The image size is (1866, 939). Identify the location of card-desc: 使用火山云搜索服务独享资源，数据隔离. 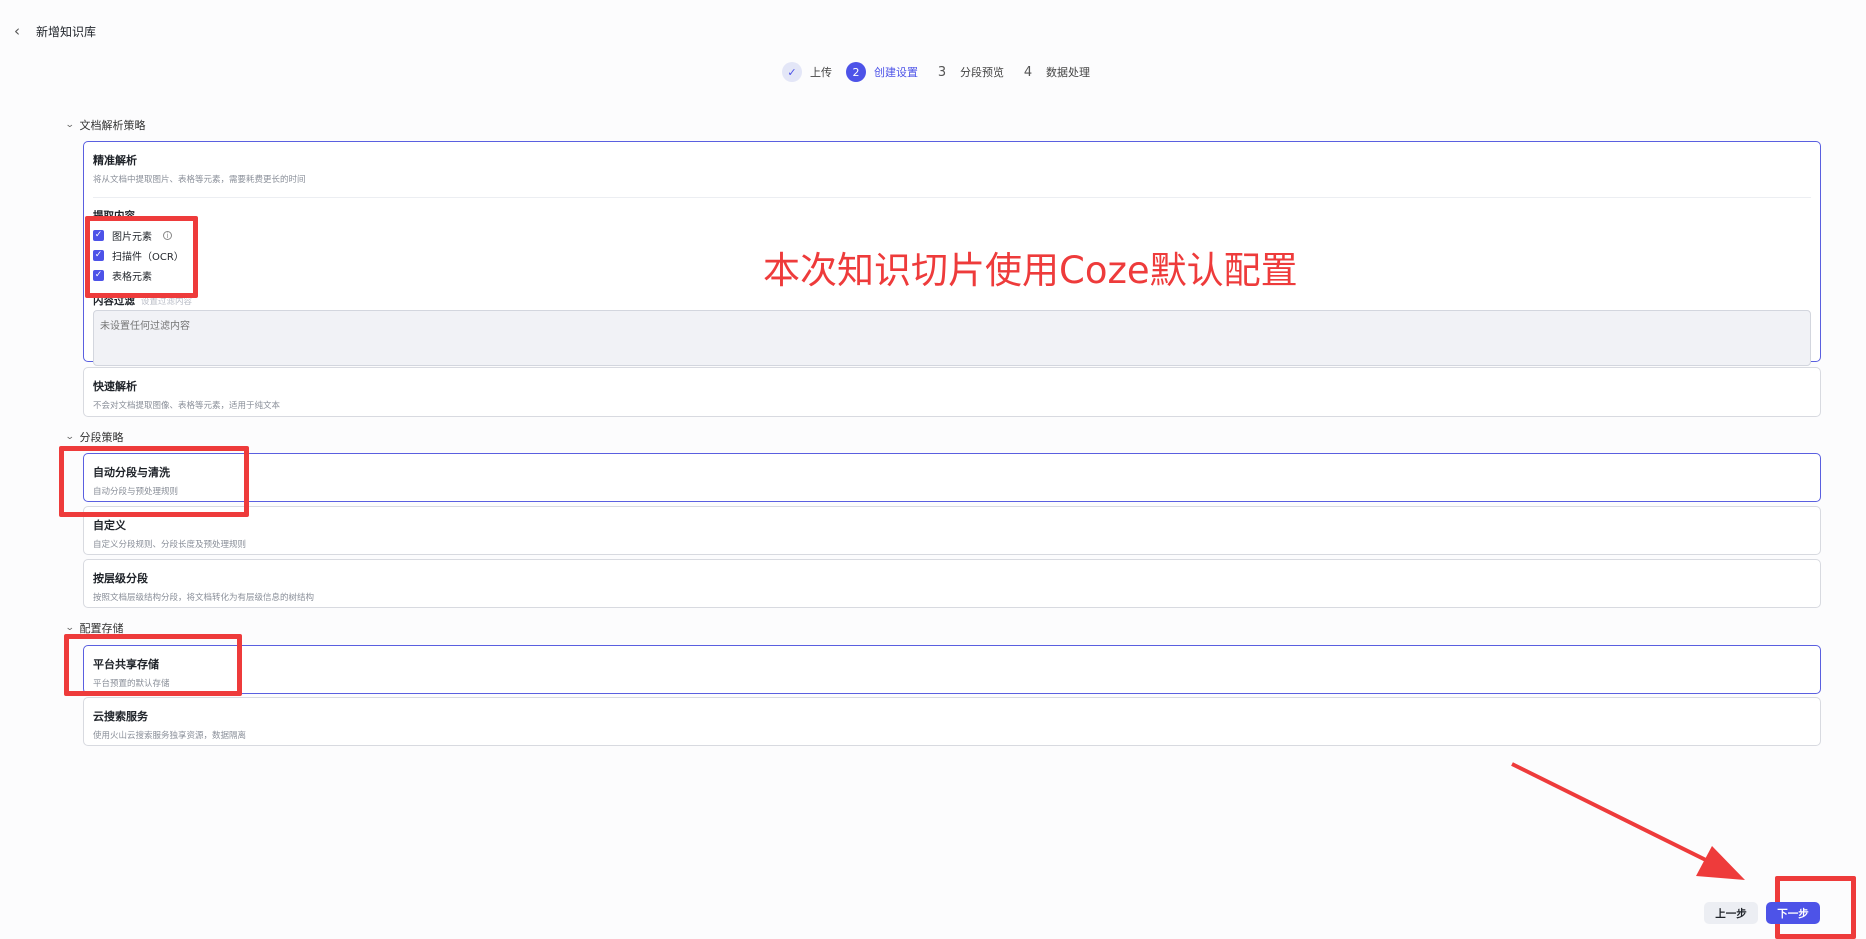
(170, 736).